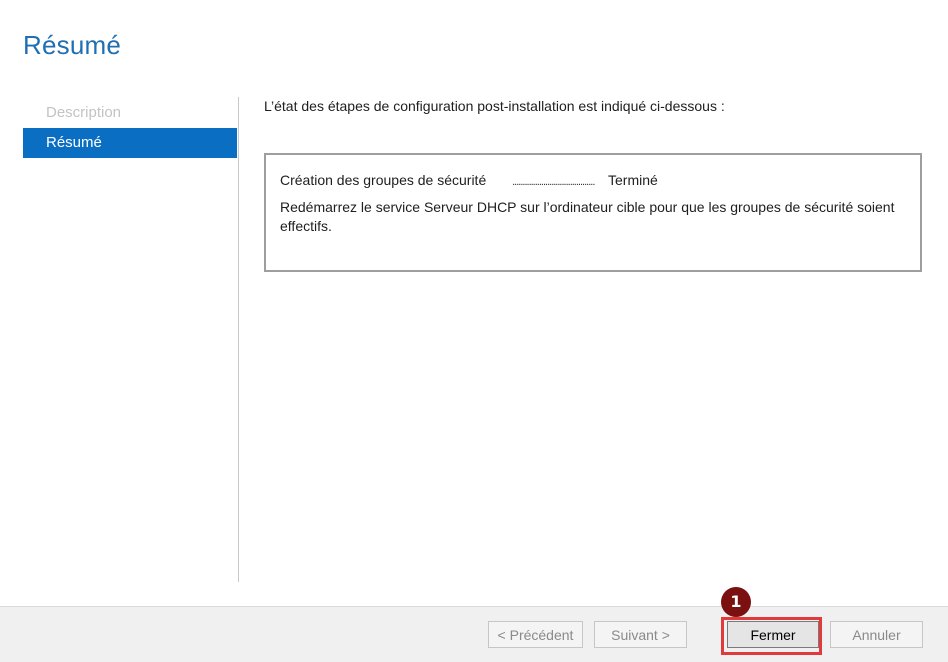 Image resolution: width=948 pixels, height=662 pixels. Describe the element at coordinates (736, 602) in the screenshot. I see `step-badge: 1` at that location.